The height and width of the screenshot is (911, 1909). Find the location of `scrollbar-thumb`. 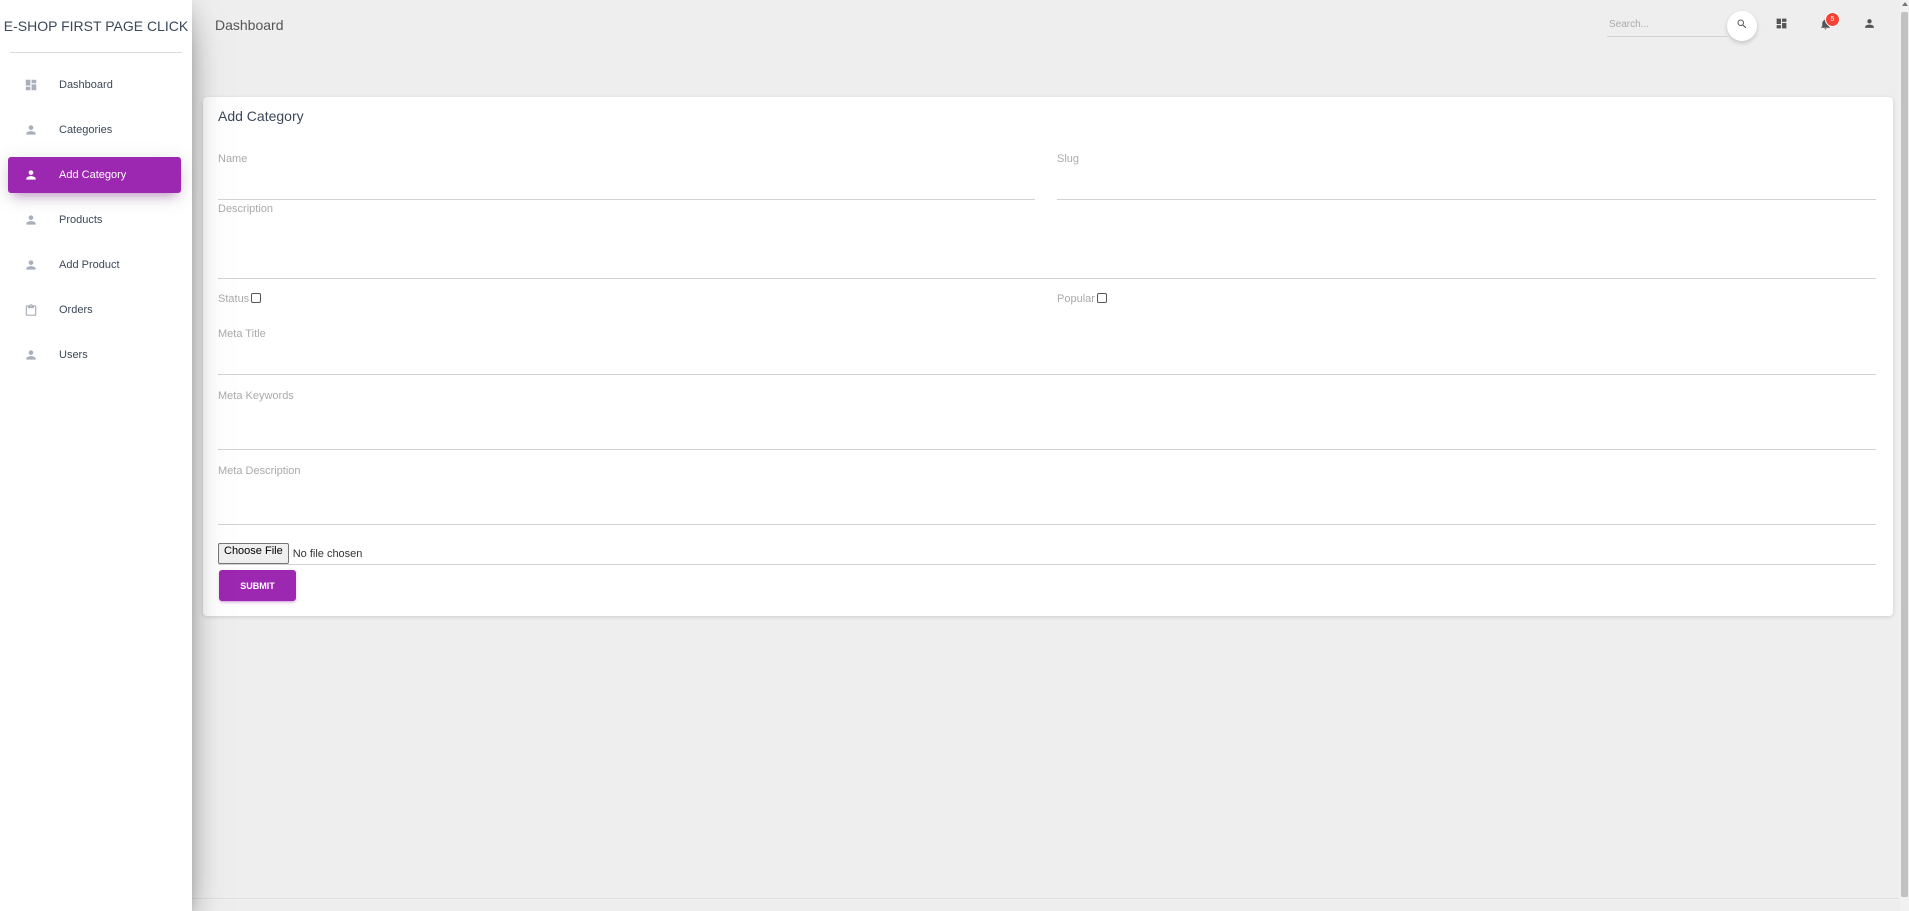

scrollbar-thumb is located at coordinates (1904, 454).